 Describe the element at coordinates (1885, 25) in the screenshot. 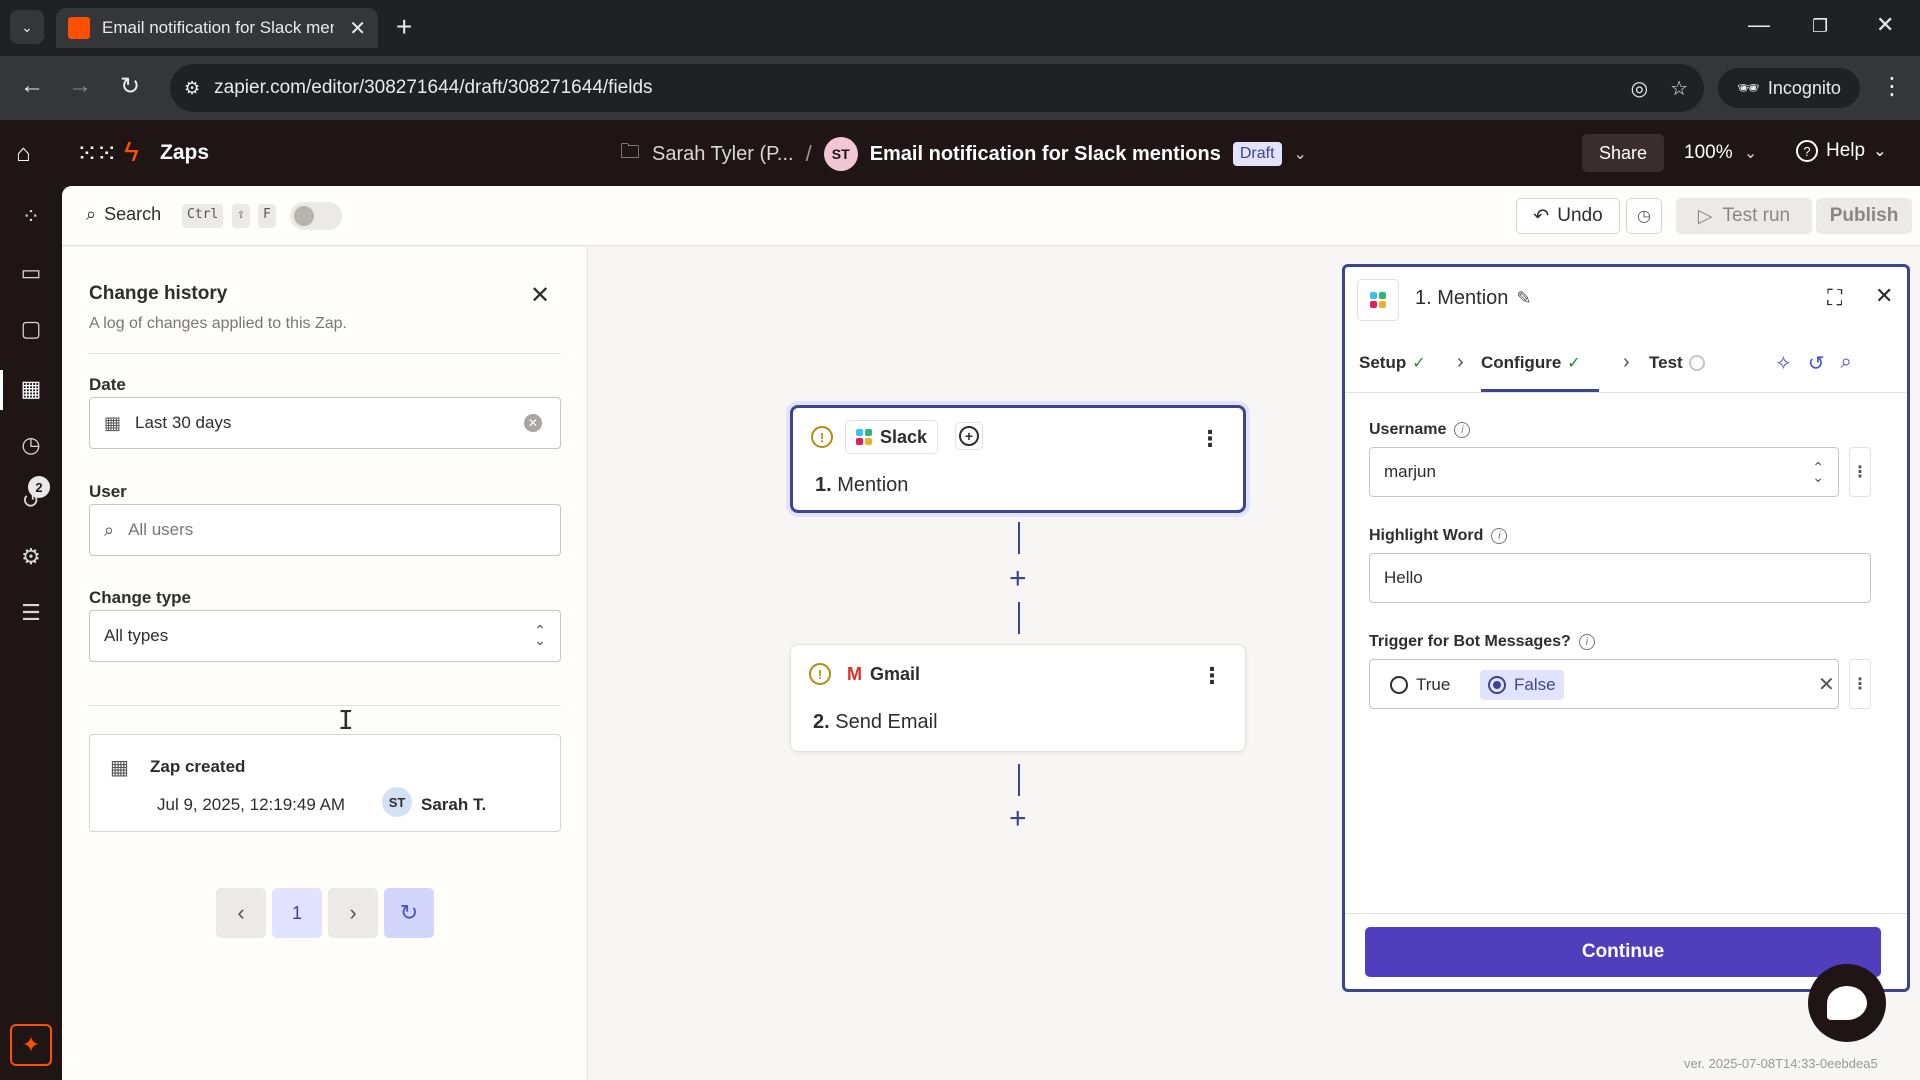

I see `window-close-icon: ✕` at that location.